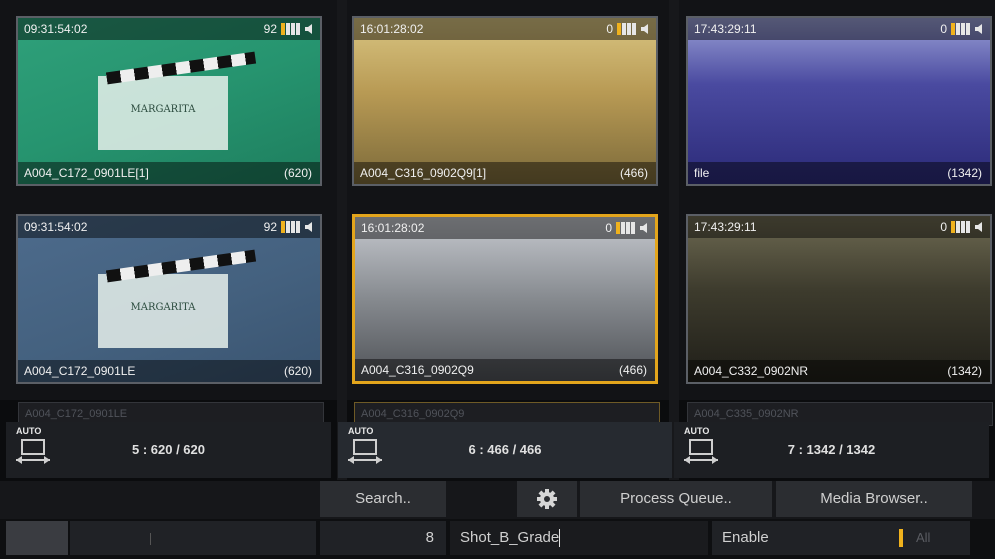  What do you see at coordinates (86, 173) in the screenshot?
I see `clip-name: A004_C172_0901LE[1]` at bounding box center [86, 173].